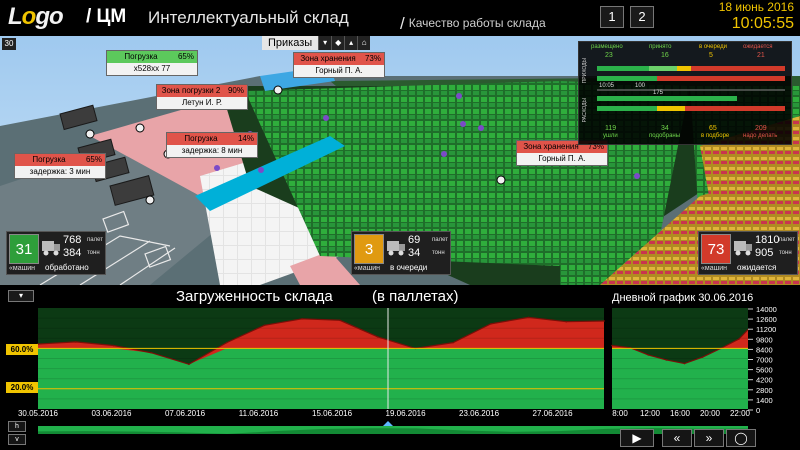  What do you see at coordinates (764, 370) in the screenshot?
I see `y-tick-label: 5600` at bounding box center [764, 370].